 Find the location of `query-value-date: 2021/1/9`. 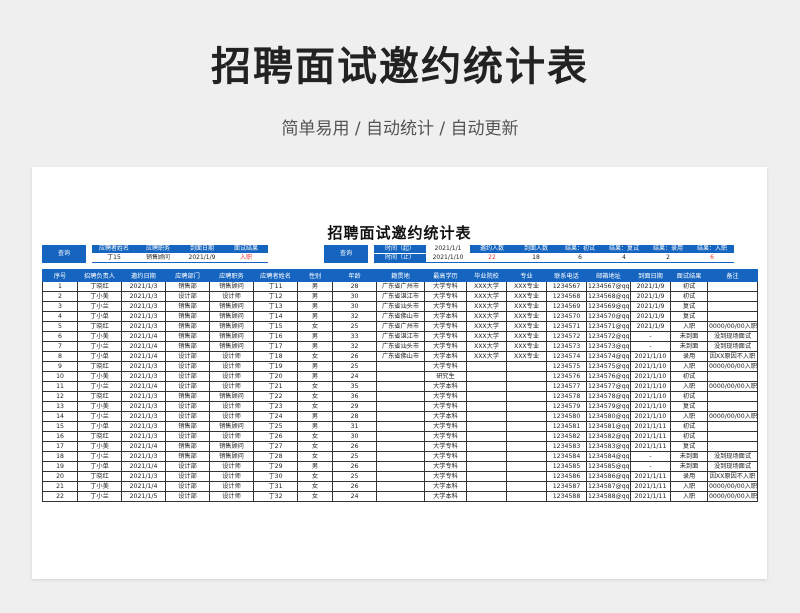

query-value-date: 2021/1/9 is located at coordinates (202, 258).